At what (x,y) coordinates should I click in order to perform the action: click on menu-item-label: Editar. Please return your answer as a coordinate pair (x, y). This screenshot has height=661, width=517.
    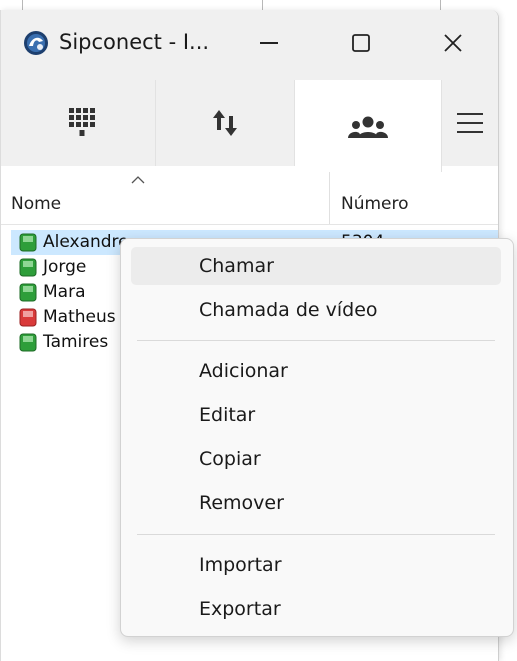
    Looking at the image, I should click on (227, 415).